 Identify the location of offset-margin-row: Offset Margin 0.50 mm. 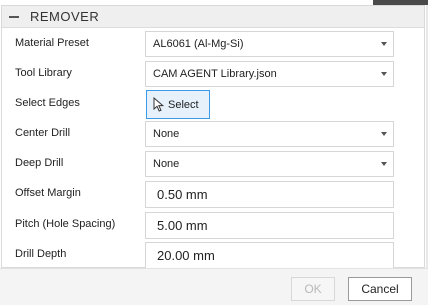
(213, 194).